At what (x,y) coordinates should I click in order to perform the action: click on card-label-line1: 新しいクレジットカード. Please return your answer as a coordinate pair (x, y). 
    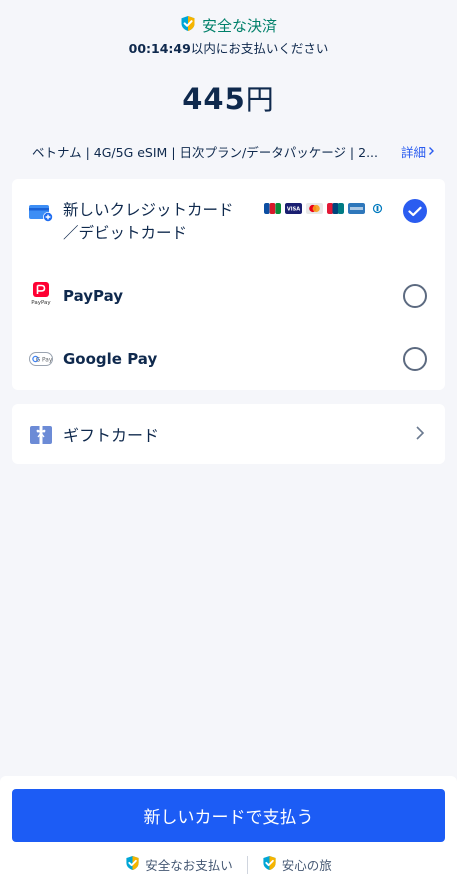
    Looking at the image, I should click on (148, 210).